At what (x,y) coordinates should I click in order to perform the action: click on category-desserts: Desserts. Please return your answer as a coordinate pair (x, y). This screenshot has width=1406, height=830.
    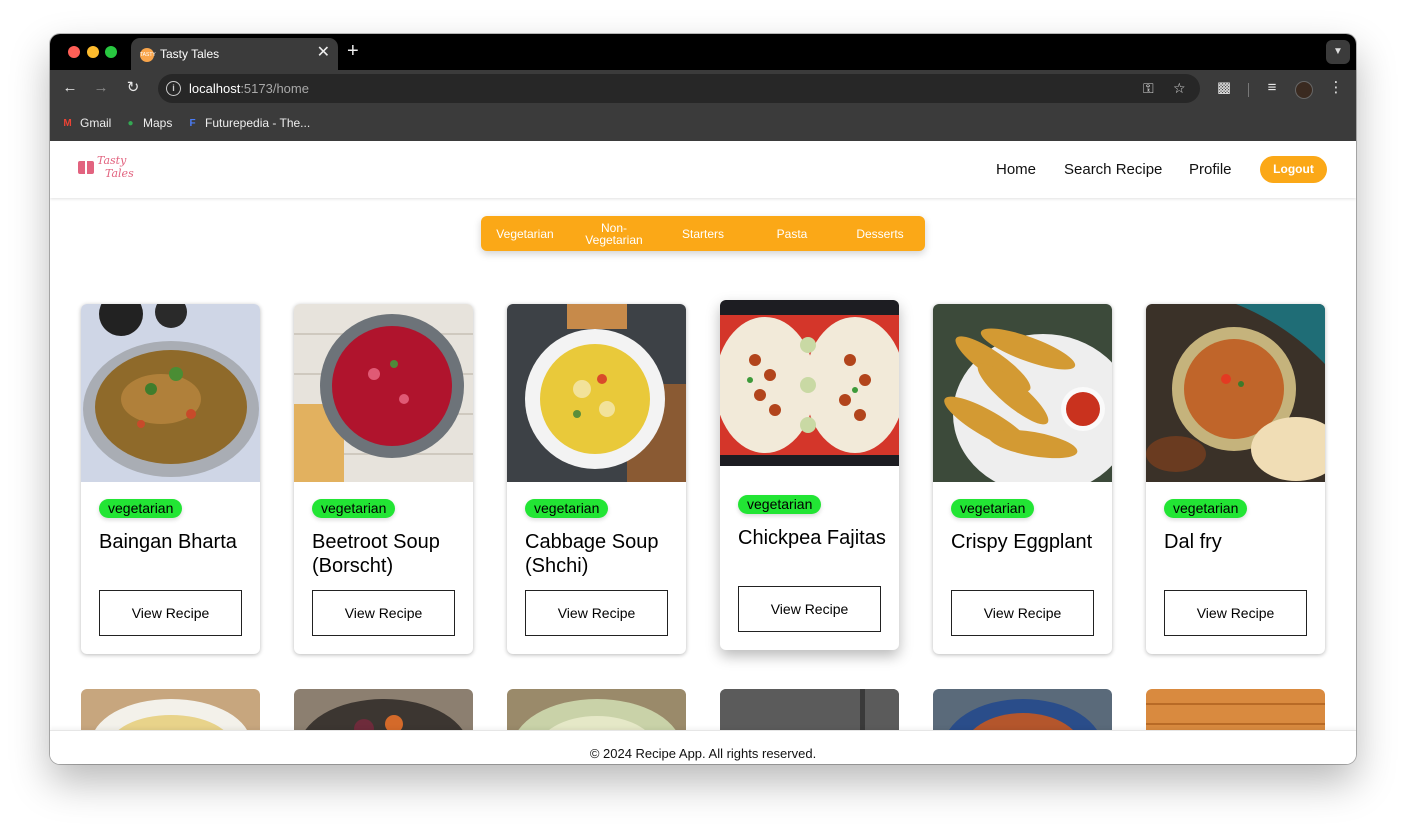
    Looking at the image, I should click on (880, 233).